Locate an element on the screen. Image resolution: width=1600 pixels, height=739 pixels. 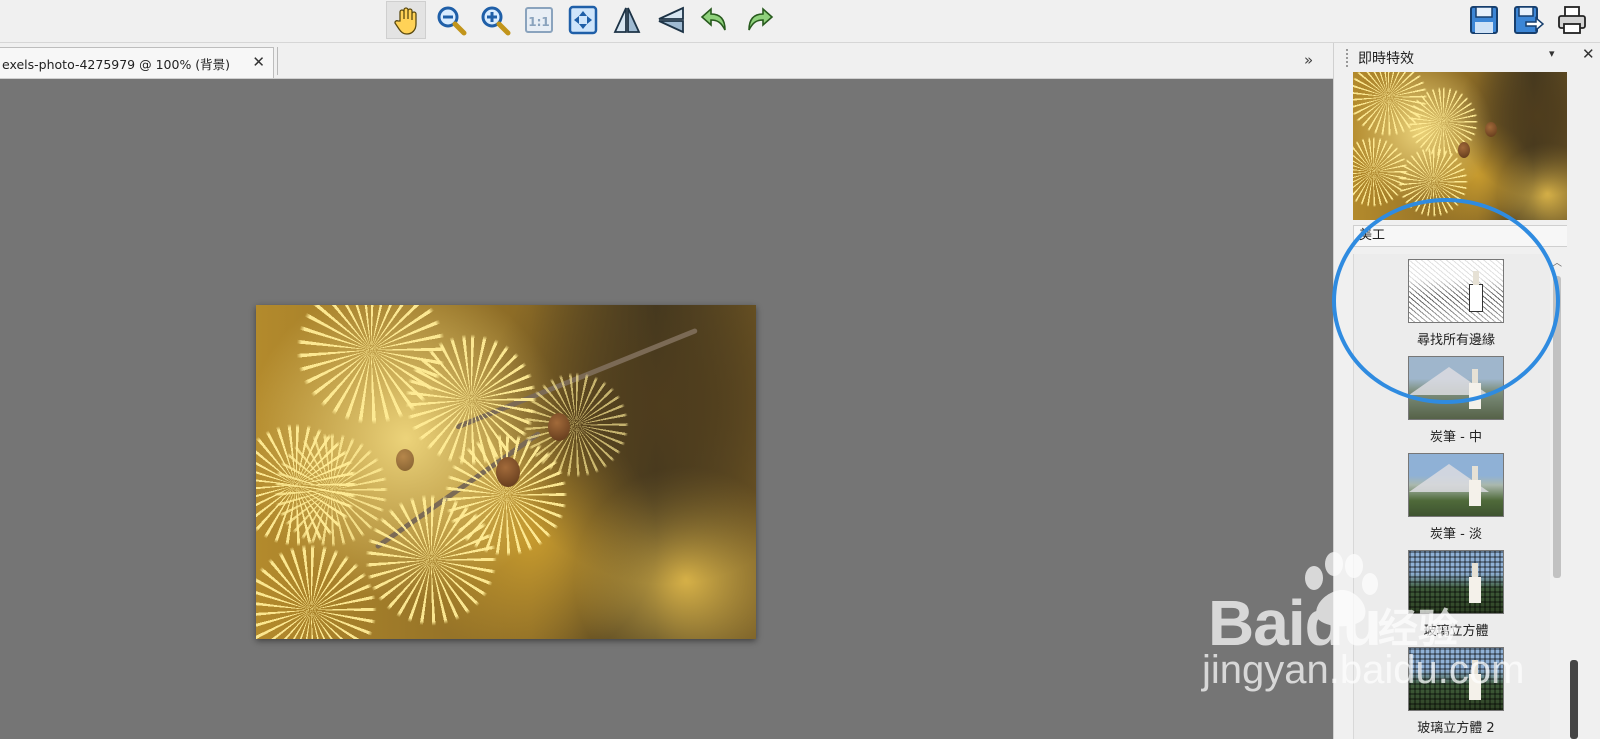
panel-grip is located at coordinates (1349, 58).